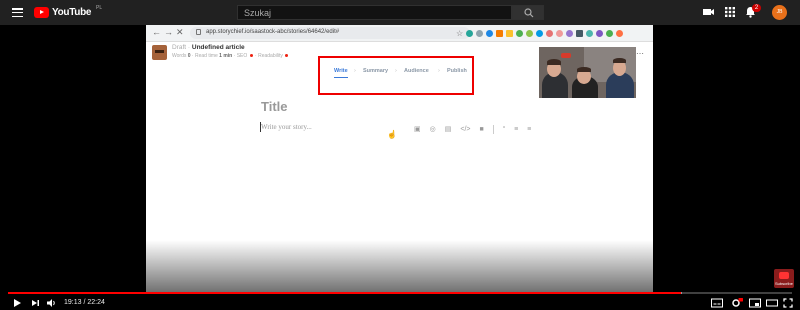 This screenshot has width=800, height=310. What do you see at coordinates (35, 303) in the screenshot?
I see `next-icon` at bounding box center [35, 303].